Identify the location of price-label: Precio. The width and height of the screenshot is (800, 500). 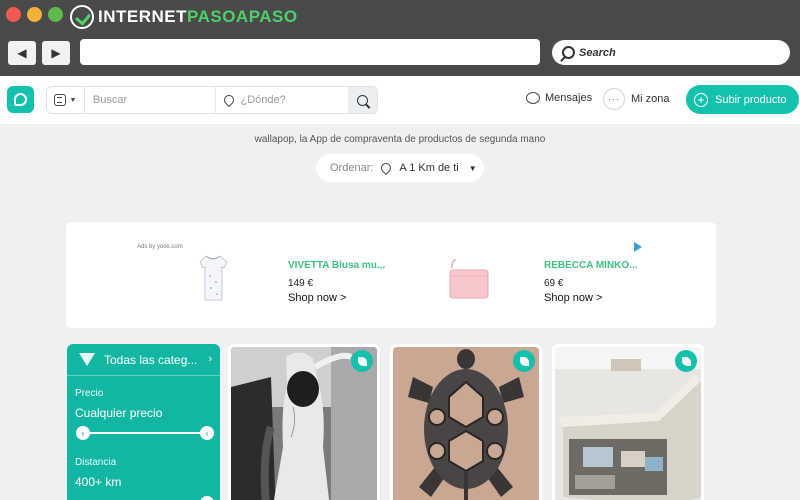
(89, 393).